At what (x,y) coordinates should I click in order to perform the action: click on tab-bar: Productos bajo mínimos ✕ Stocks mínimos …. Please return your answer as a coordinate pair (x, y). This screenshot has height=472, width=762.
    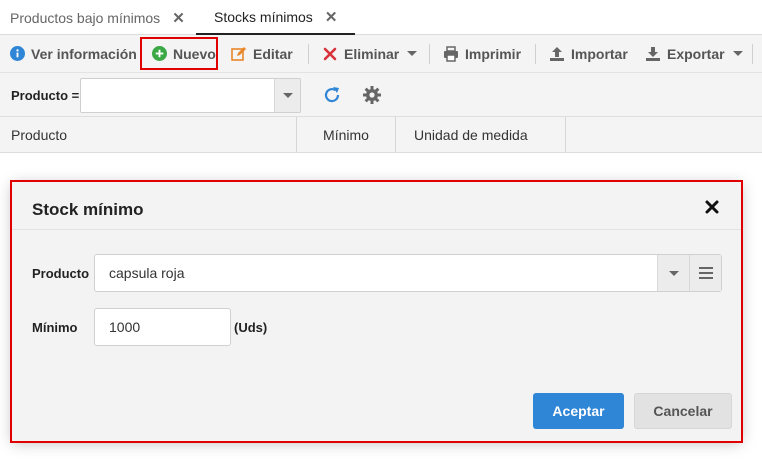
    Looking at the image, I should click on (381, 17).